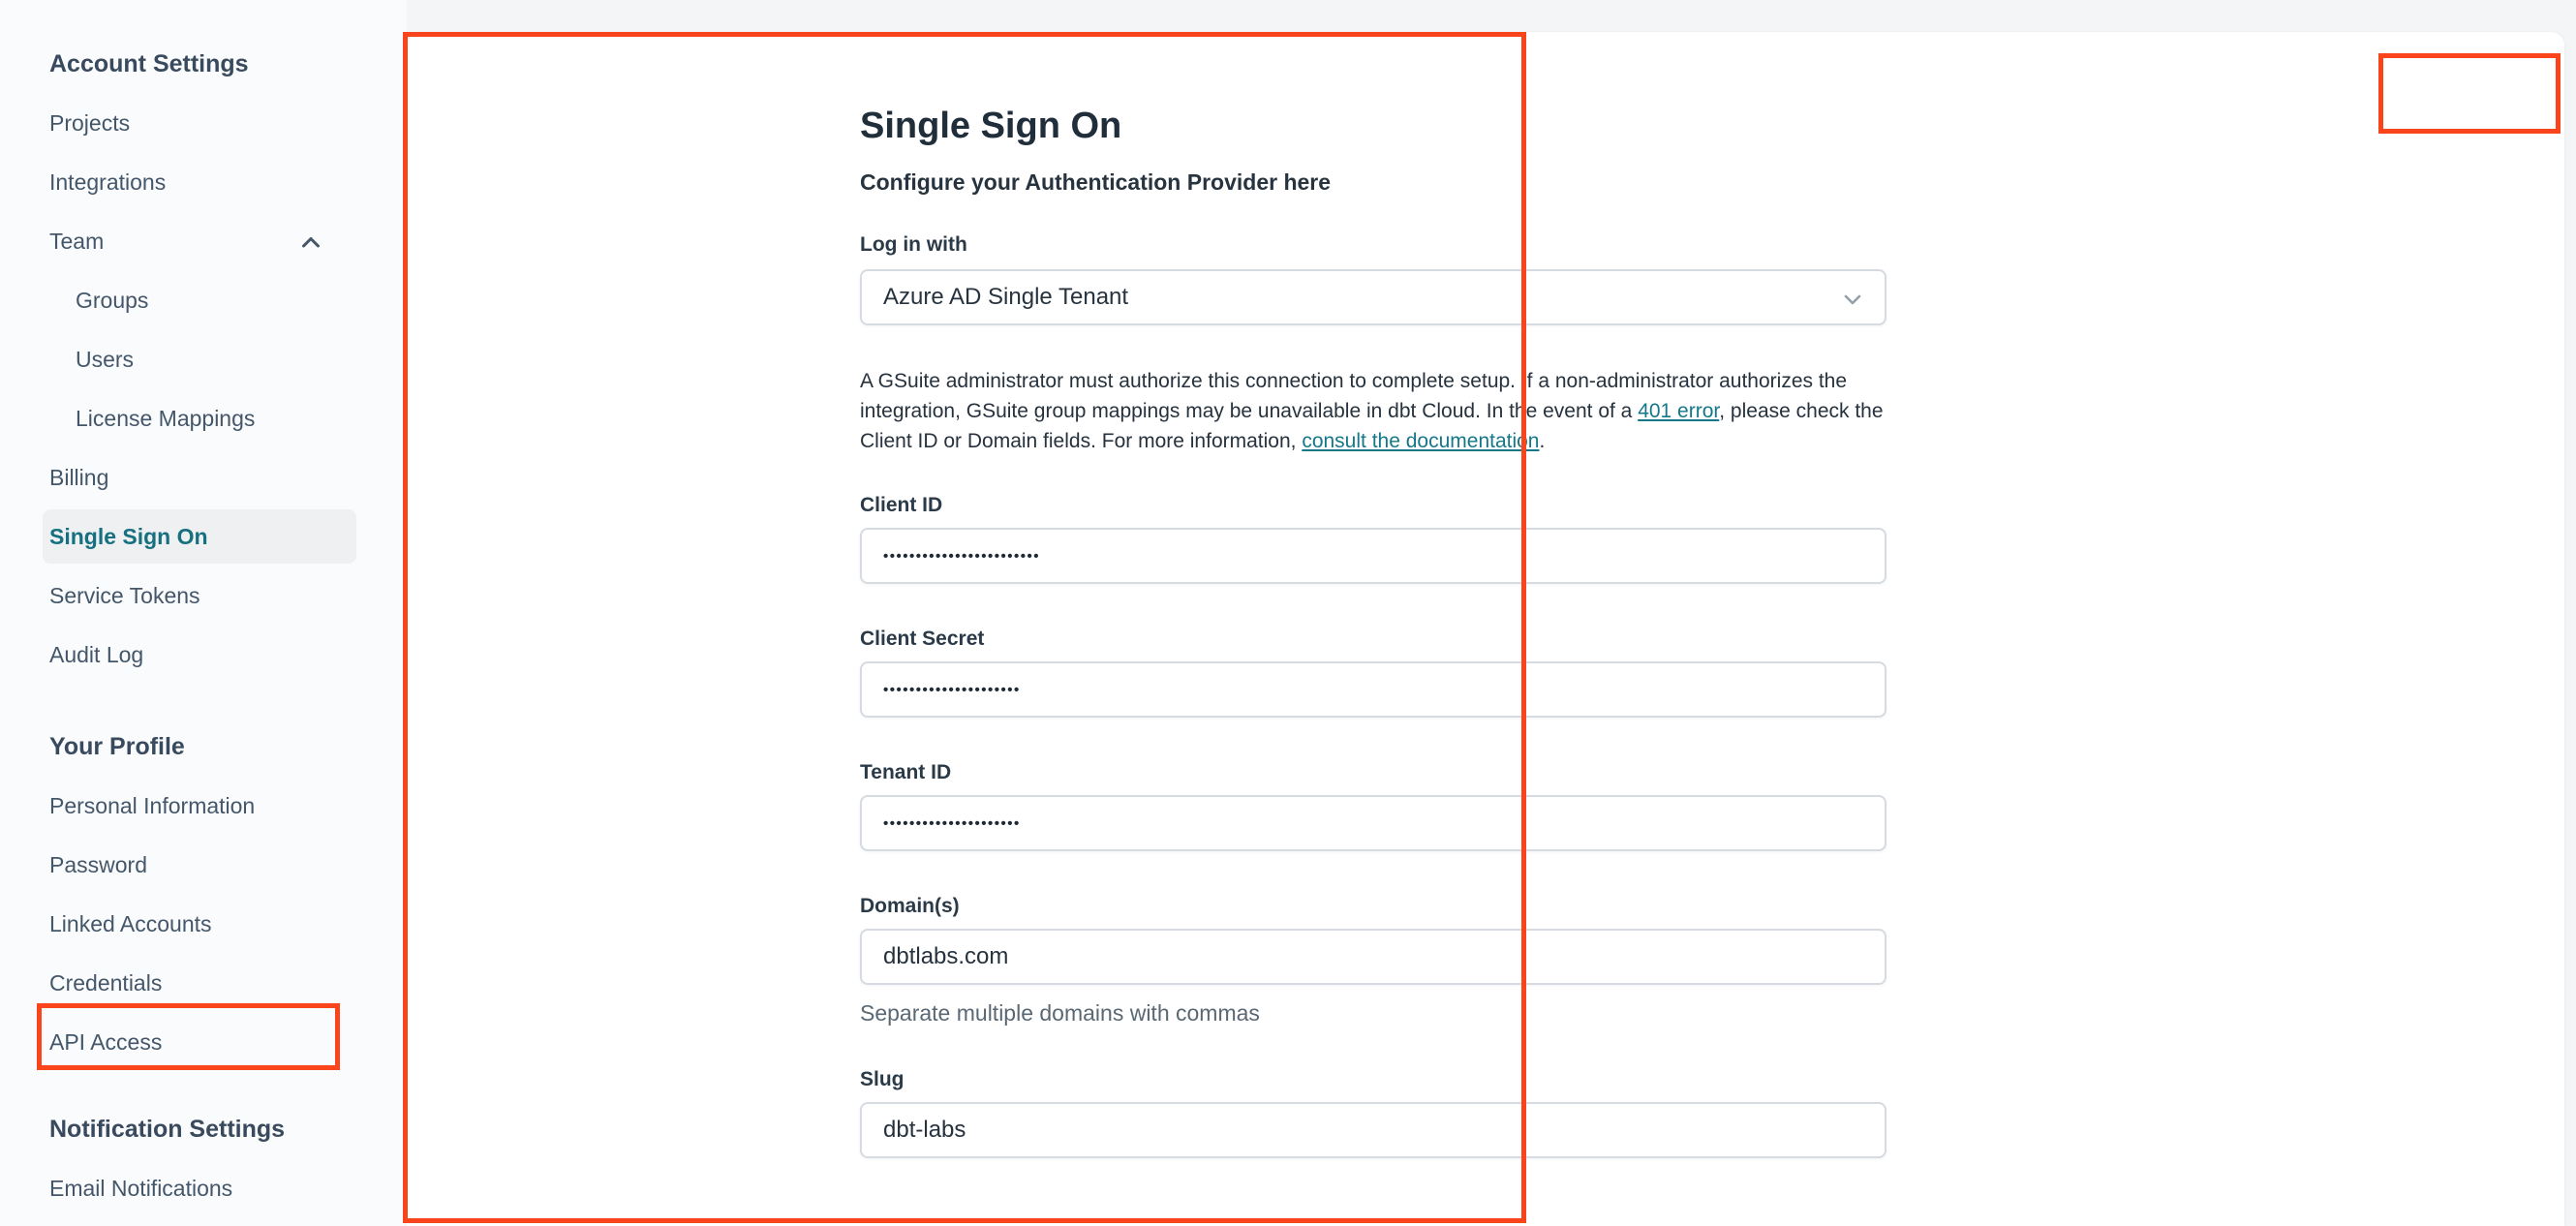  I want to click on sidebar-item-api-access: API Access, so click(203, 1042).